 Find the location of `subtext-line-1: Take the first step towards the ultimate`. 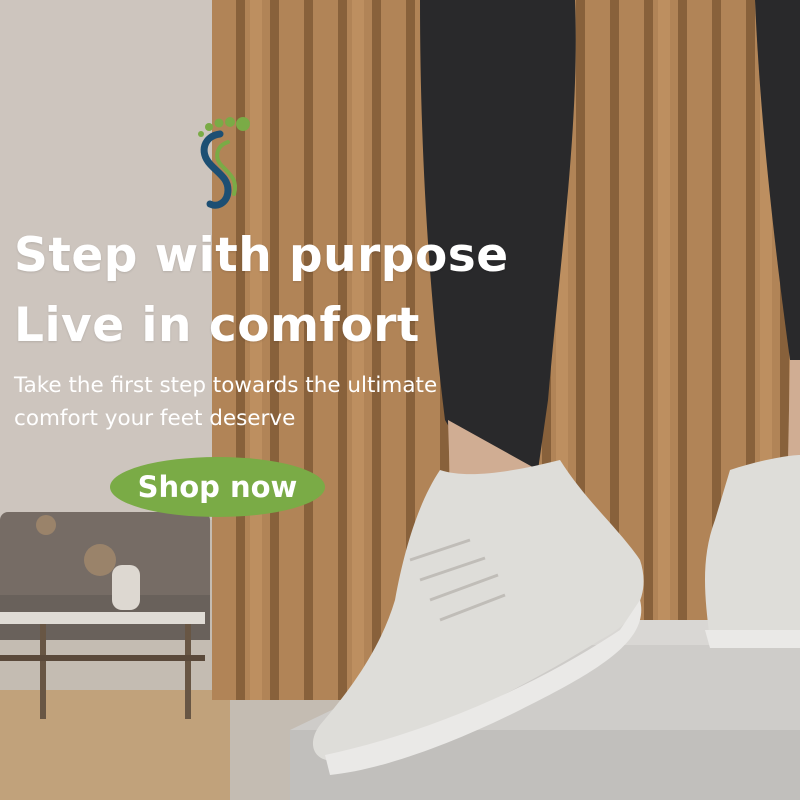

subtext-line-1: Take the first step towards the ultimate is located at coordinates (226, 385).